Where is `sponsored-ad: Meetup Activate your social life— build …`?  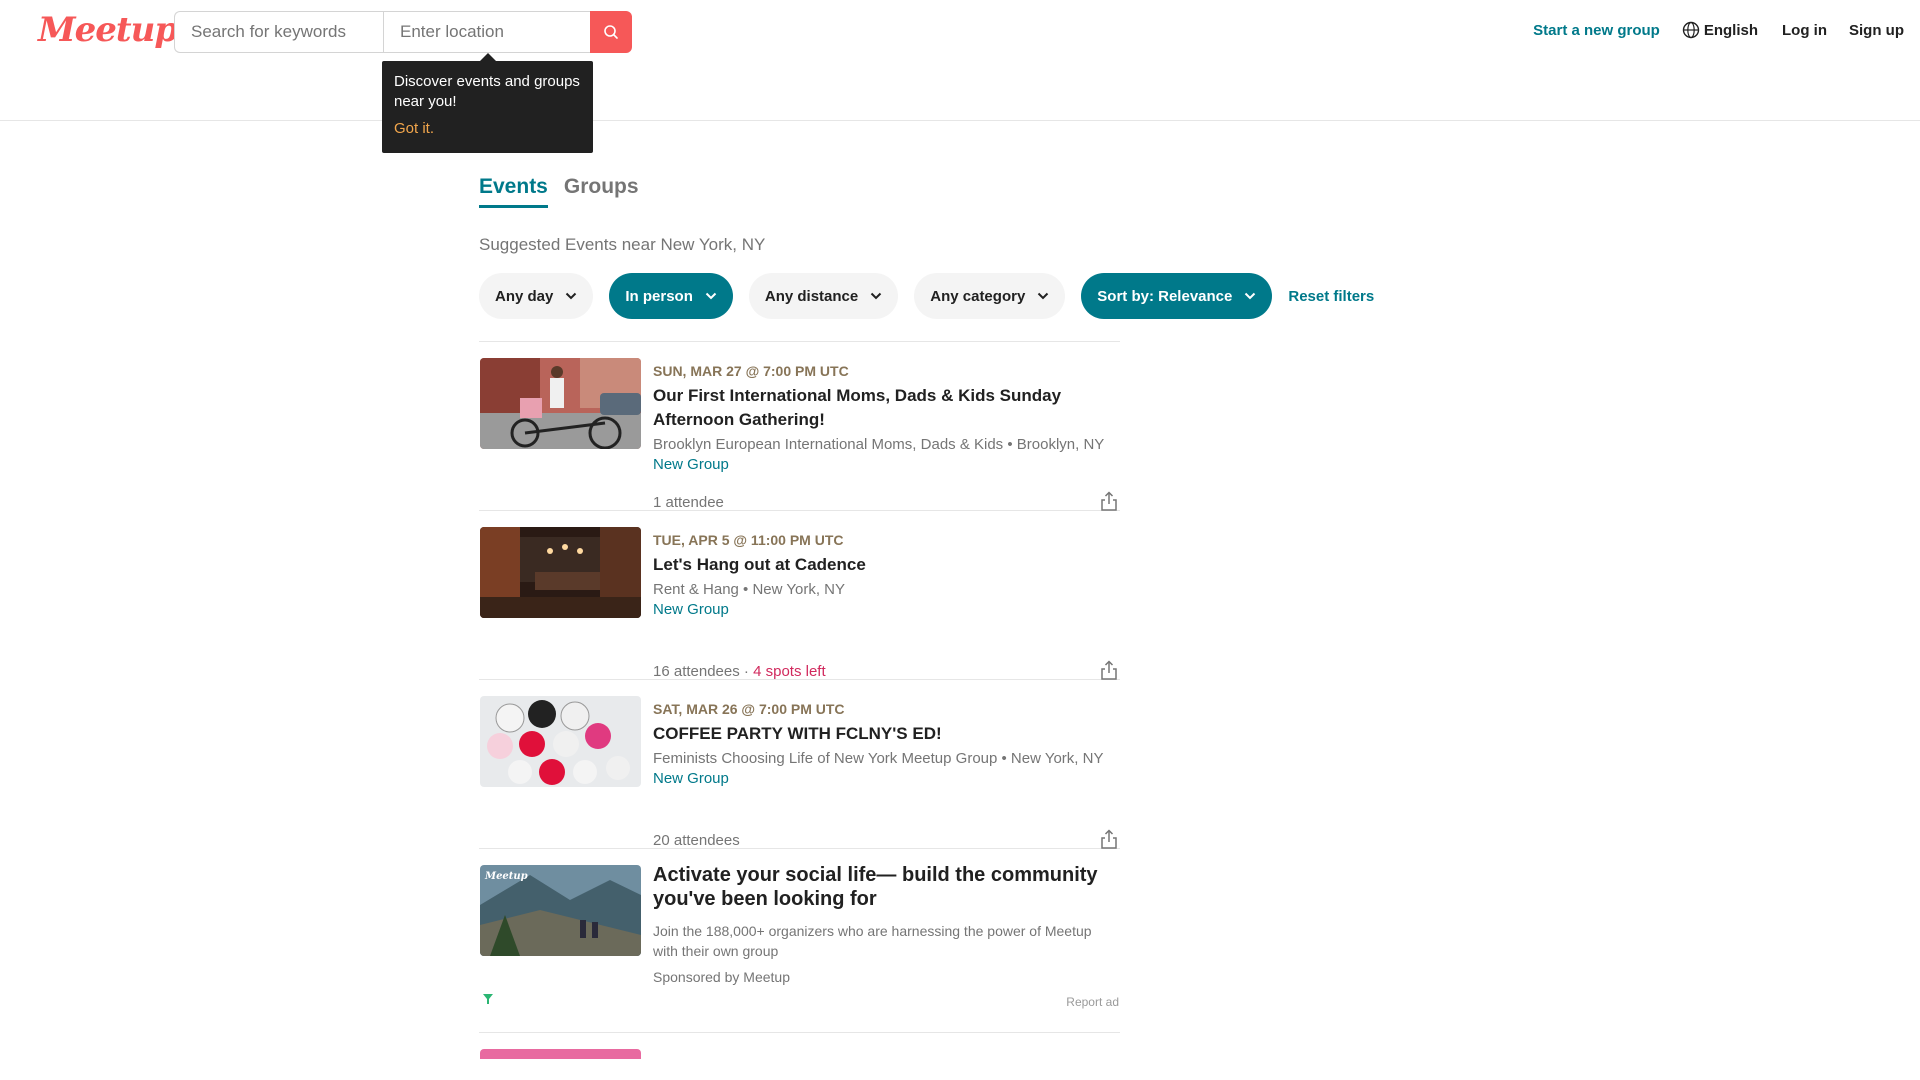
sponsored-ad: Meetup Activate your social life— build … is located at coordinates (799, 941).